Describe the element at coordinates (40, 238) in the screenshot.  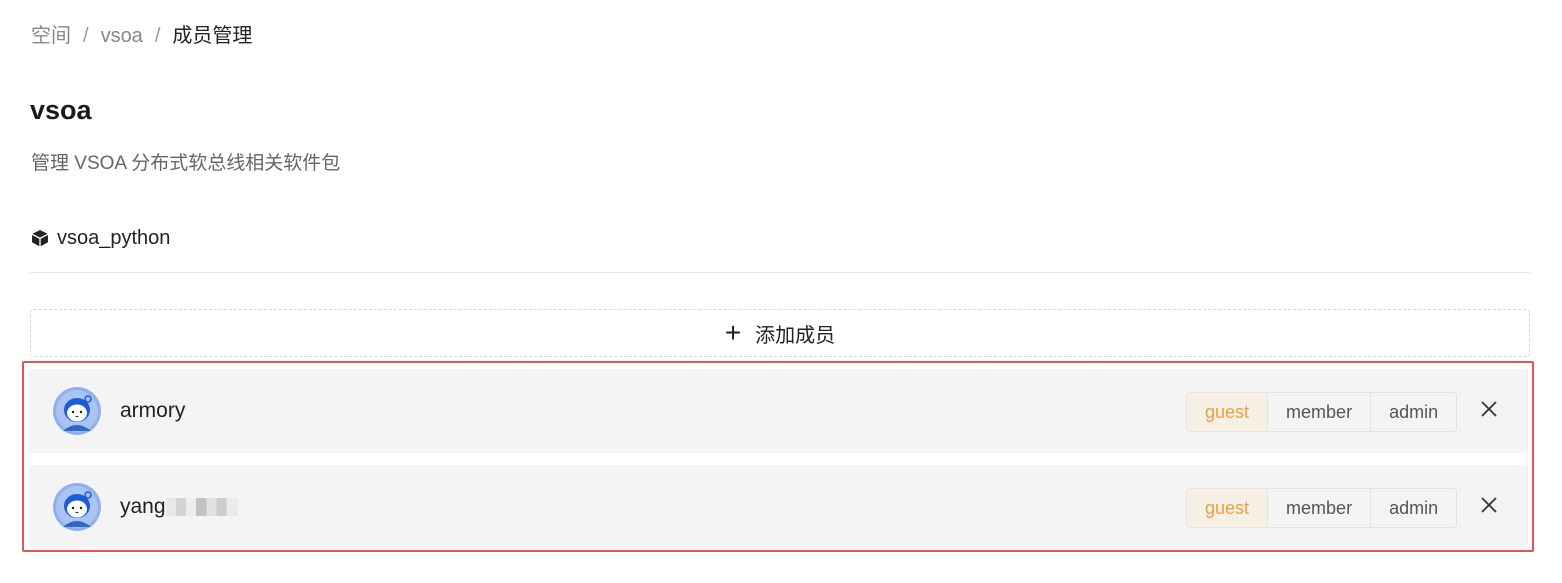
I see `package-cube-icon` at that location.